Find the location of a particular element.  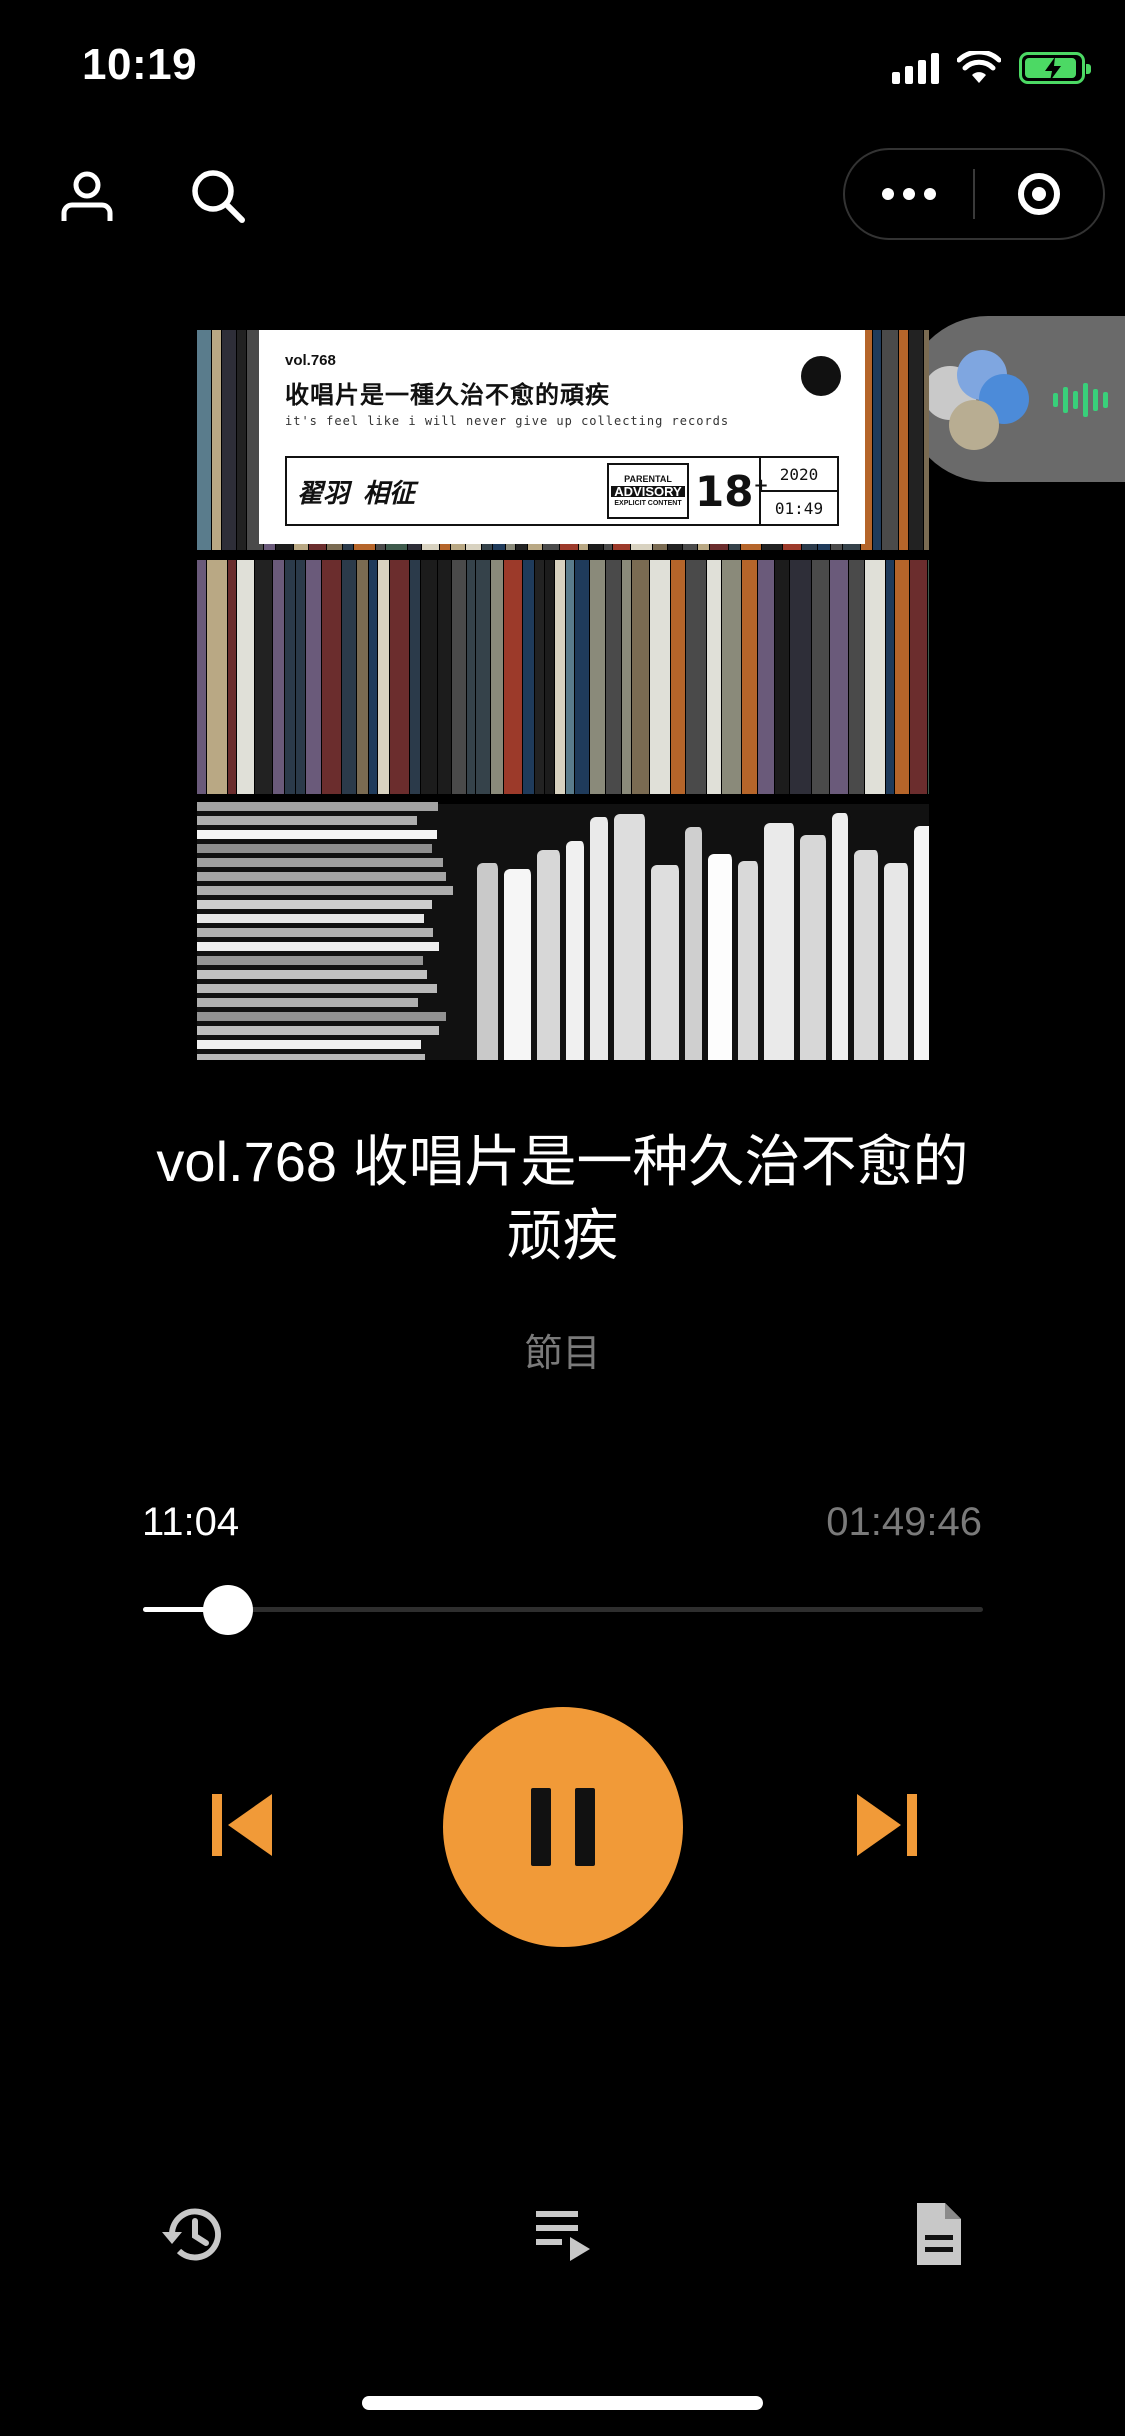

person-icon is located at coordinates (87, 196).